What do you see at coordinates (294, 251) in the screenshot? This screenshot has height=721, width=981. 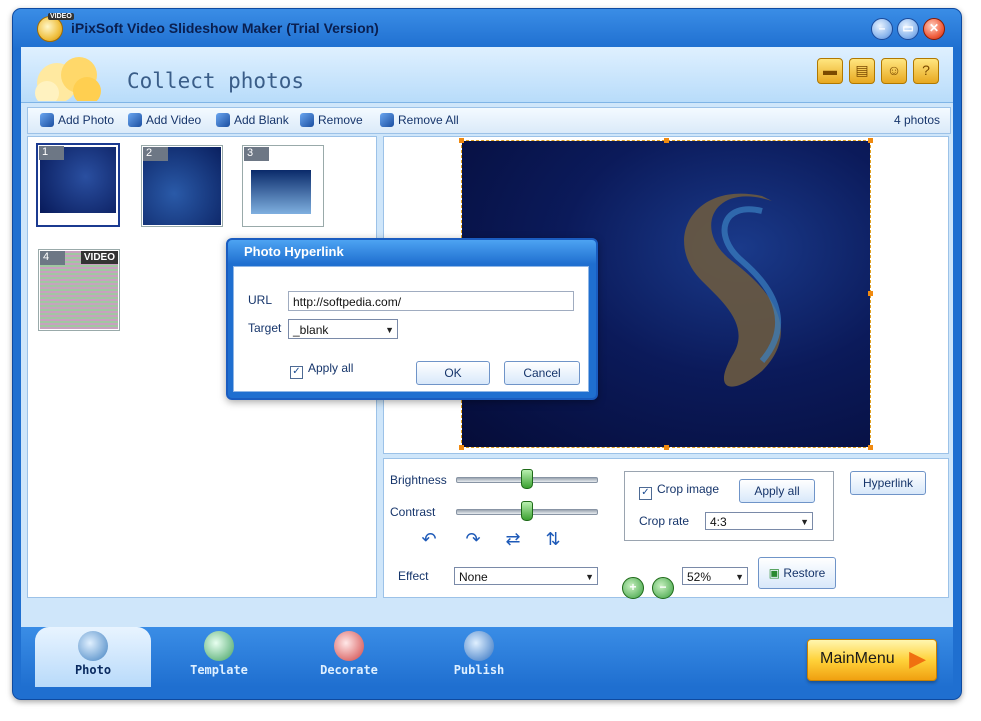 I see `dialog-title: Photo Hyperlink` at bounding box center [294, 251].